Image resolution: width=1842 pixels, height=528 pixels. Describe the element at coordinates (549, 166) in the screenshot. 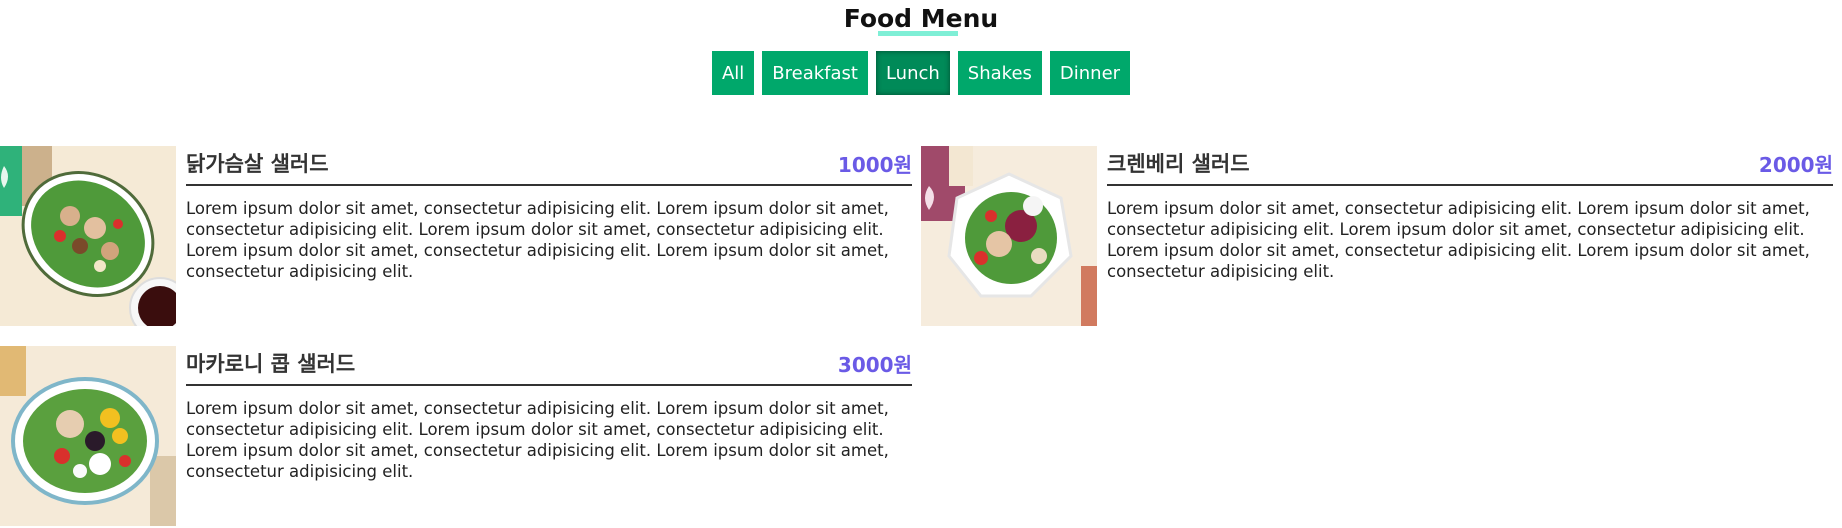

I see `item-header: 닭가슴살 샐러드 1000원` at that location.